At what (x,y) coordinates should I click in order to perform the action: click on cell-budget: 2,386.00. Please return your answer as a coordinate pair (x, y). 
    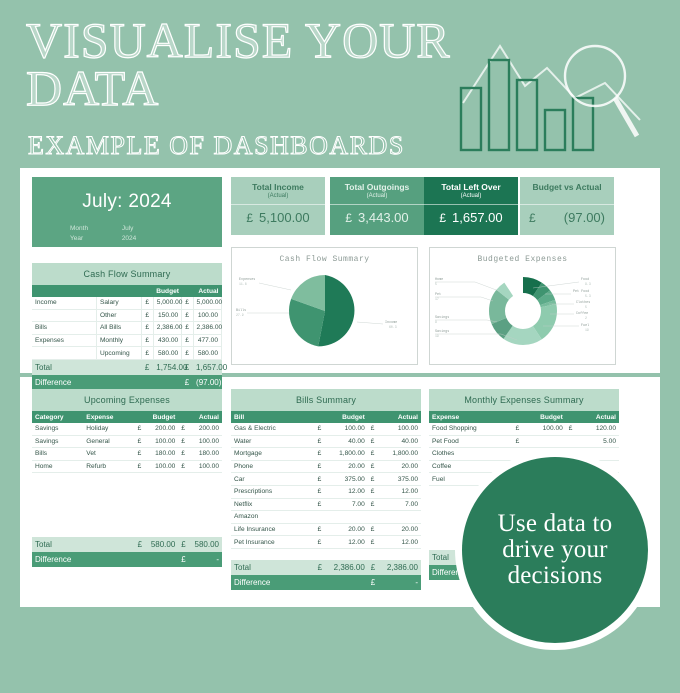
    Looking at the image, I should click on (167, 328).